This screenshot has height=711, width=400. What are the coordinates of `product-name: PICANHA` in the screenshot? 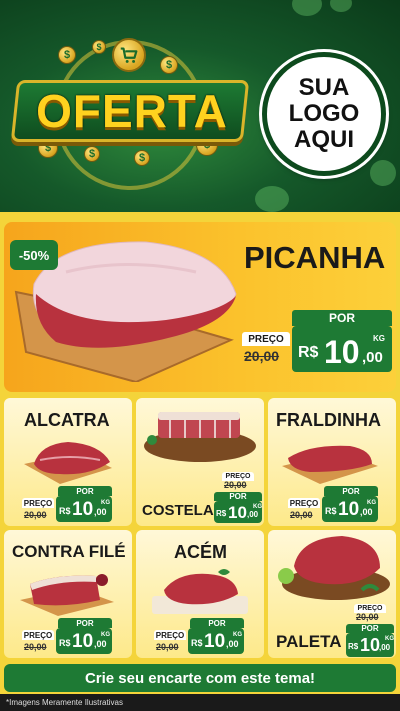 It's located at (315, 257).